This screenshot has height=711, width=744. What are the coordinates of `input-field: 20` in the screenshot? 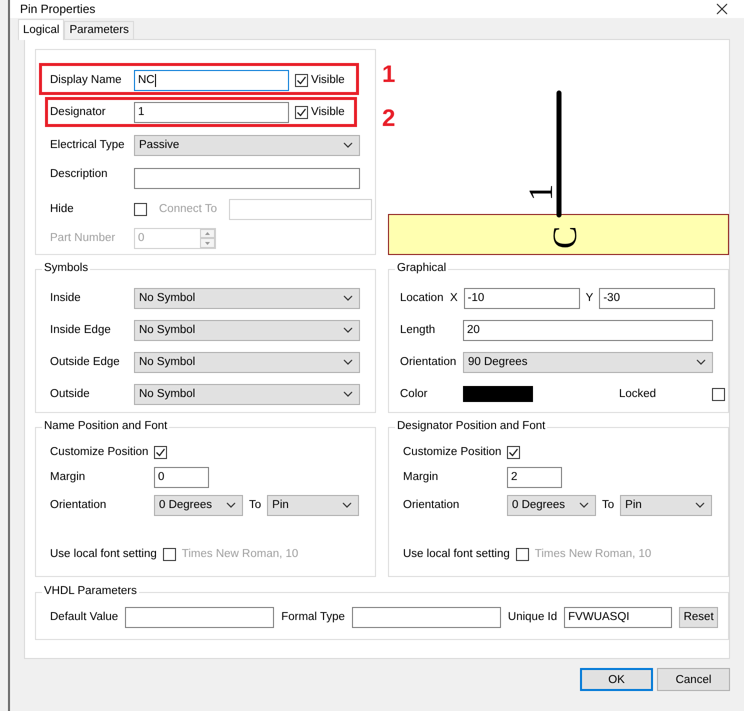 It's located at (588, 330).